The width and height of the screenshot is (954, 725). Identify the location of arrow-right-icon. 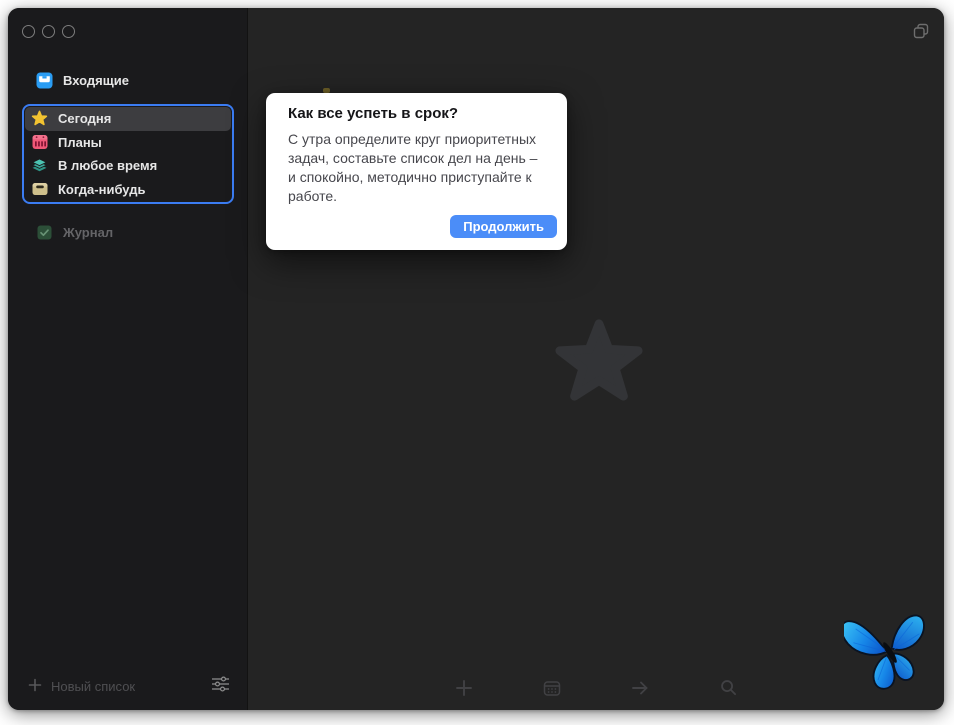
(640, 690).